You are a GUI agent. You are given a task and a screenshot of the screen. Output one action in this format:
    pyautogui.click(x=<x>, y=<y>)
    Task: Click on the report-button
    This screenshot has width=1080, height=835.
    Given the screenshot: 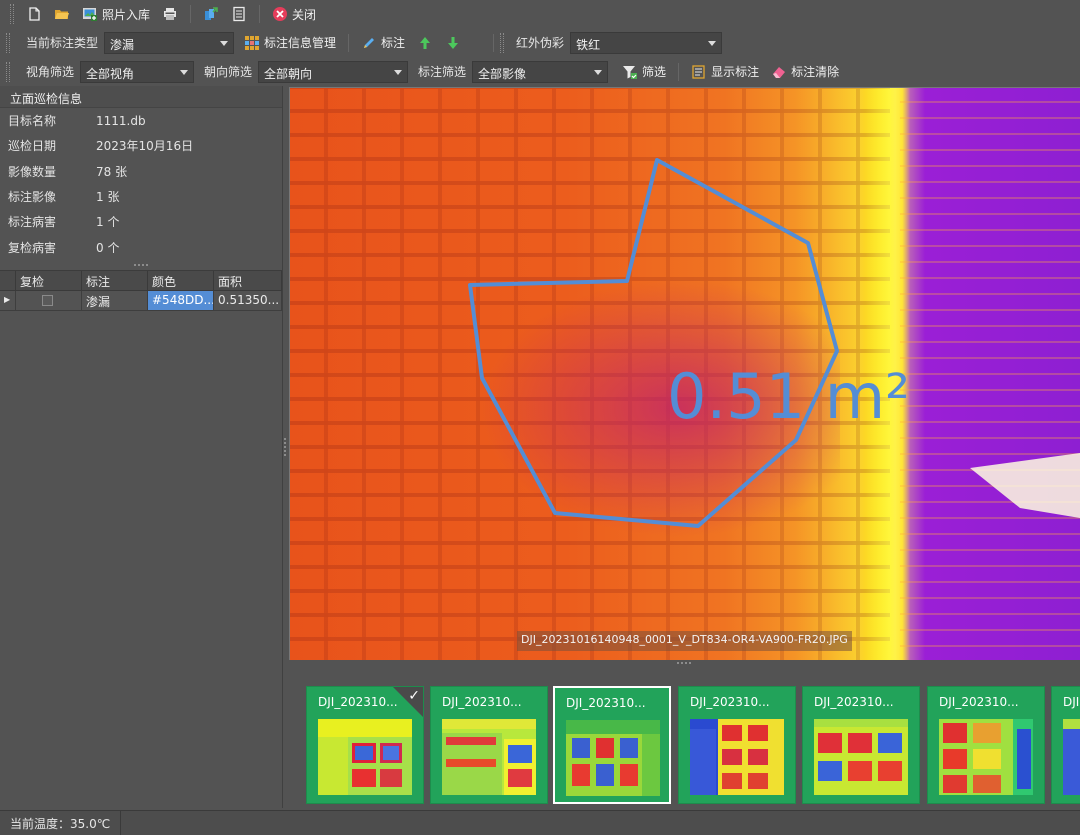 What is the action you would take?
    pyautogui.click(x=239, y=14)
    